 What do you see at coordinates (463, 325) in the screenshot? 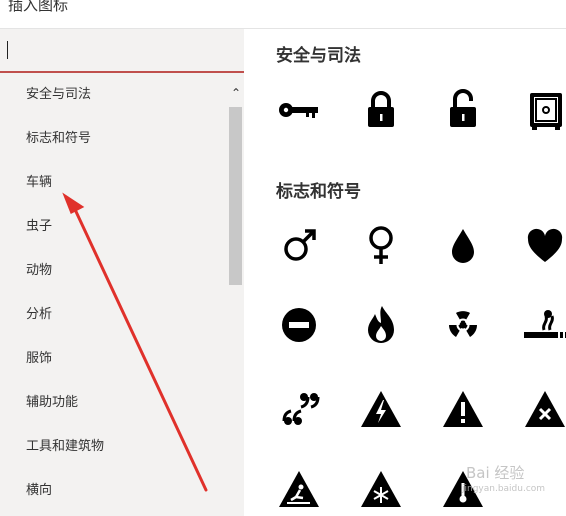
I see `radiation-icon` at bounding box center [463, 325].